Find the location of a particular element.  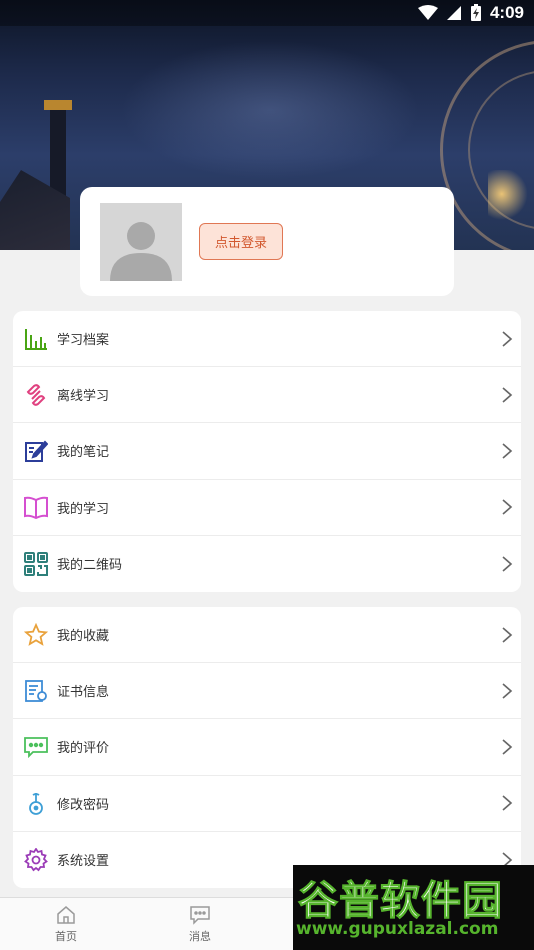

battery-icon is located at coordinates (475, 12).